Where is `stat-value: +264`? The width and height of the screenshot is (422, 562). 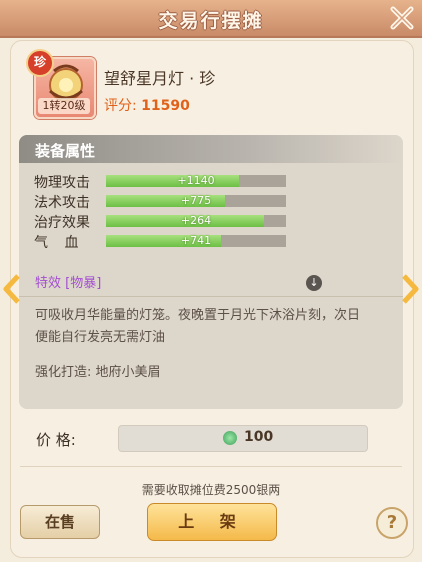
stat-value: +264 is located at coordinates (196, 220).